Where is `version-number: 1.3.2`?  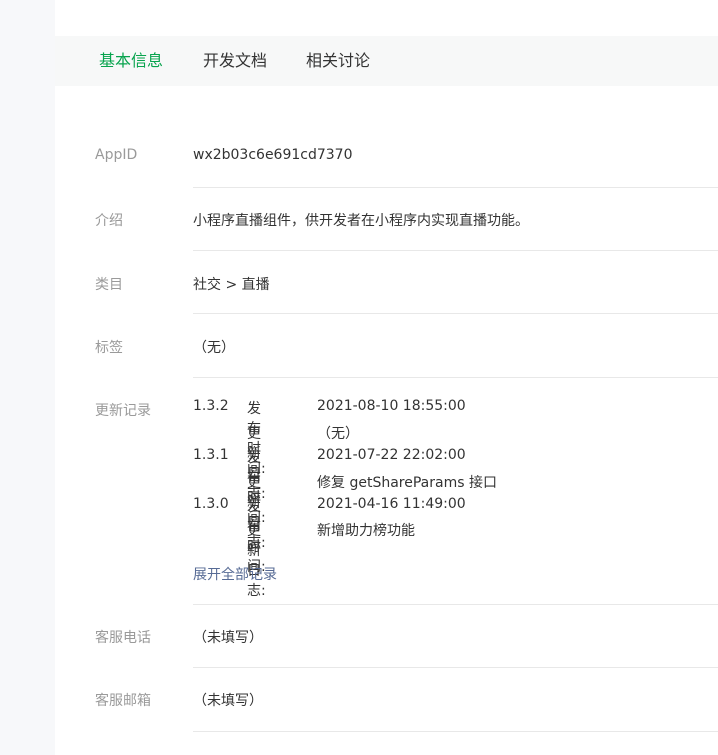 version-number: 1.3.2 is located at coordinates (211, 406).